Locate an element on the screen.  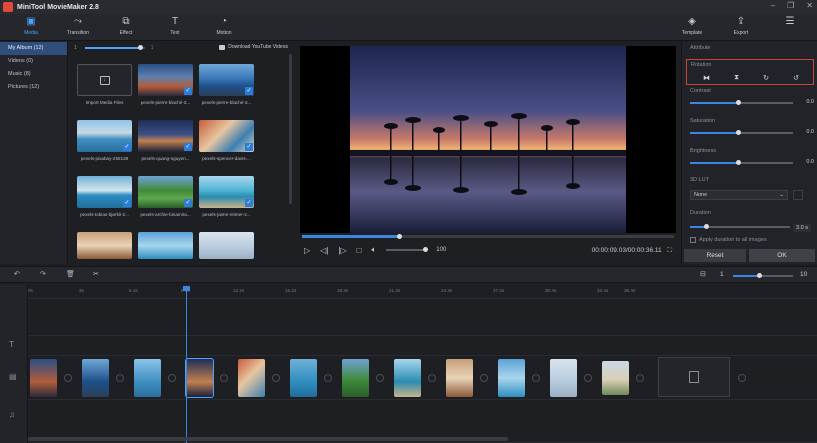
thumbnail-zoom-slider is located at coordinates (114, 47).